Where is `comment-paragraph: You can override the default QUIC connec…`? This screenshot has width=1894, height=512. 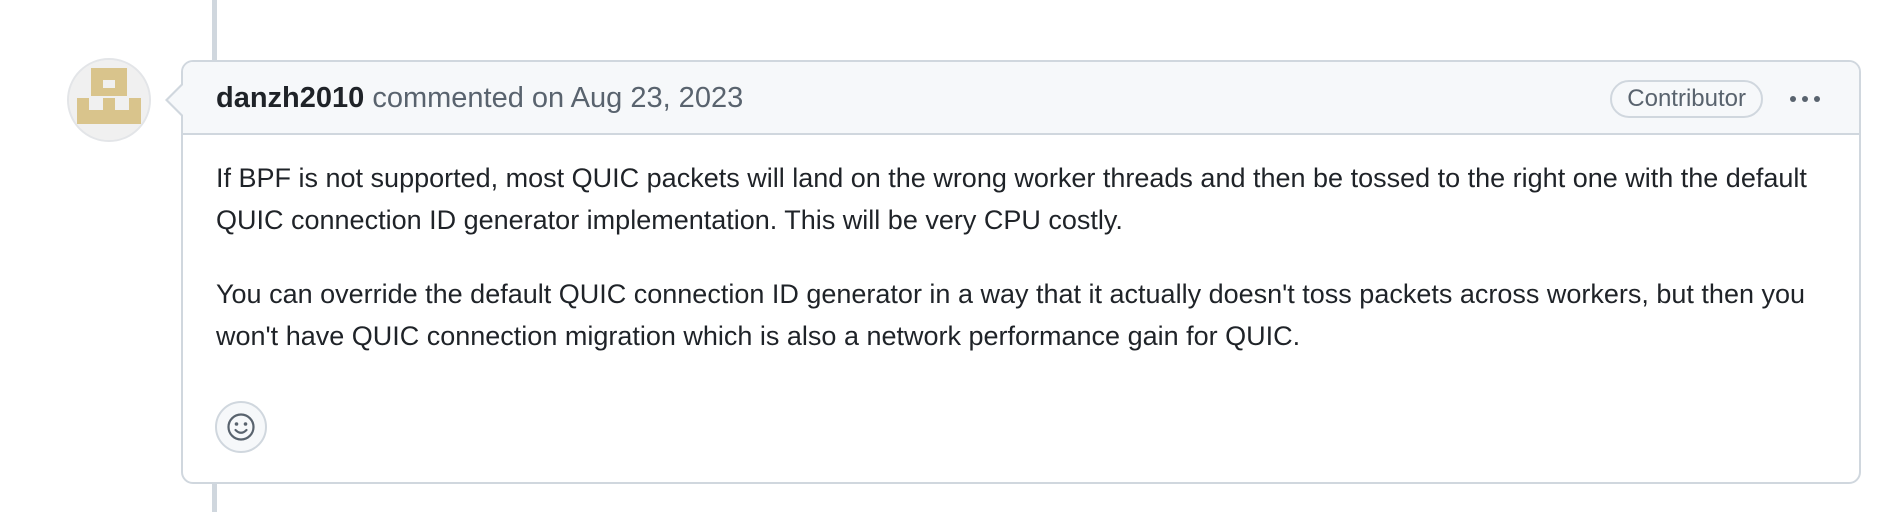
comment-paragraph: You can override the default QUIC connec… is located at coordinates (1011, 315).